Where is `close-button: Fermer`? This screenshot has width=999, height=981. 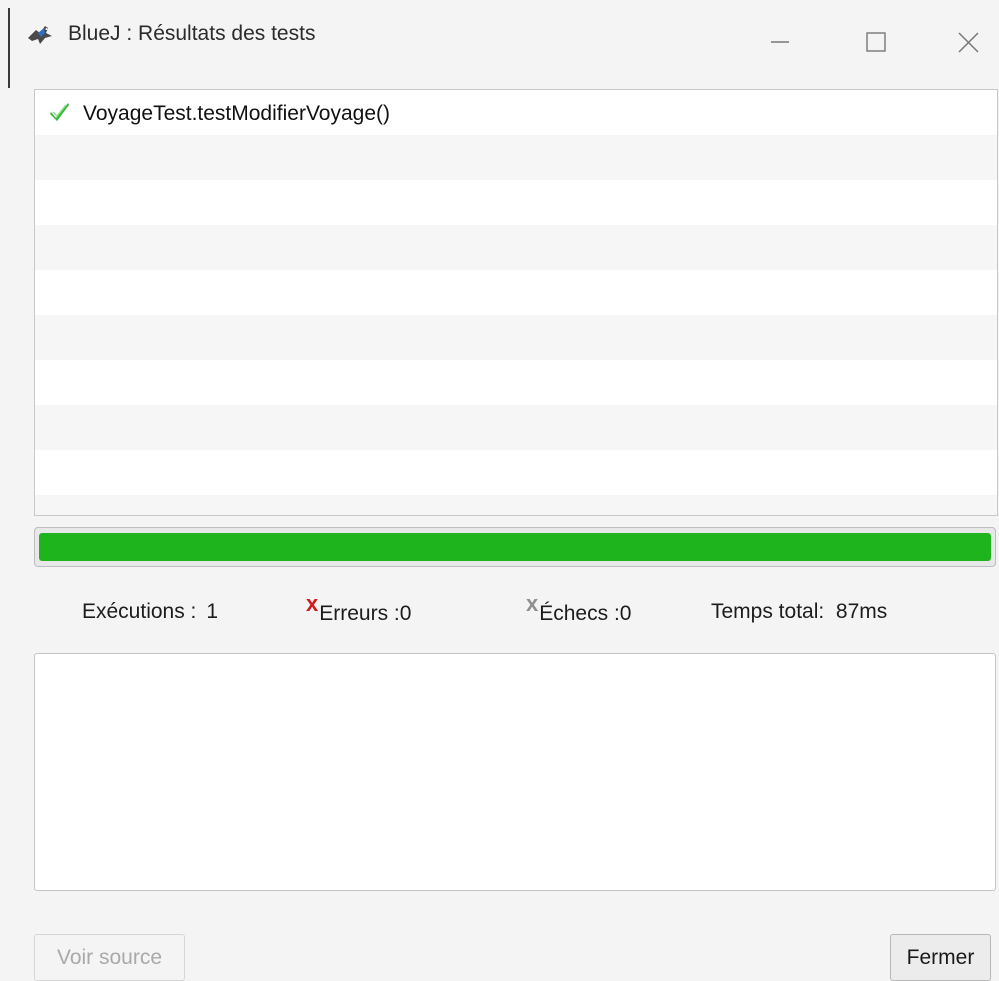 close-button: Fermer is located at coordinates (940, 957).